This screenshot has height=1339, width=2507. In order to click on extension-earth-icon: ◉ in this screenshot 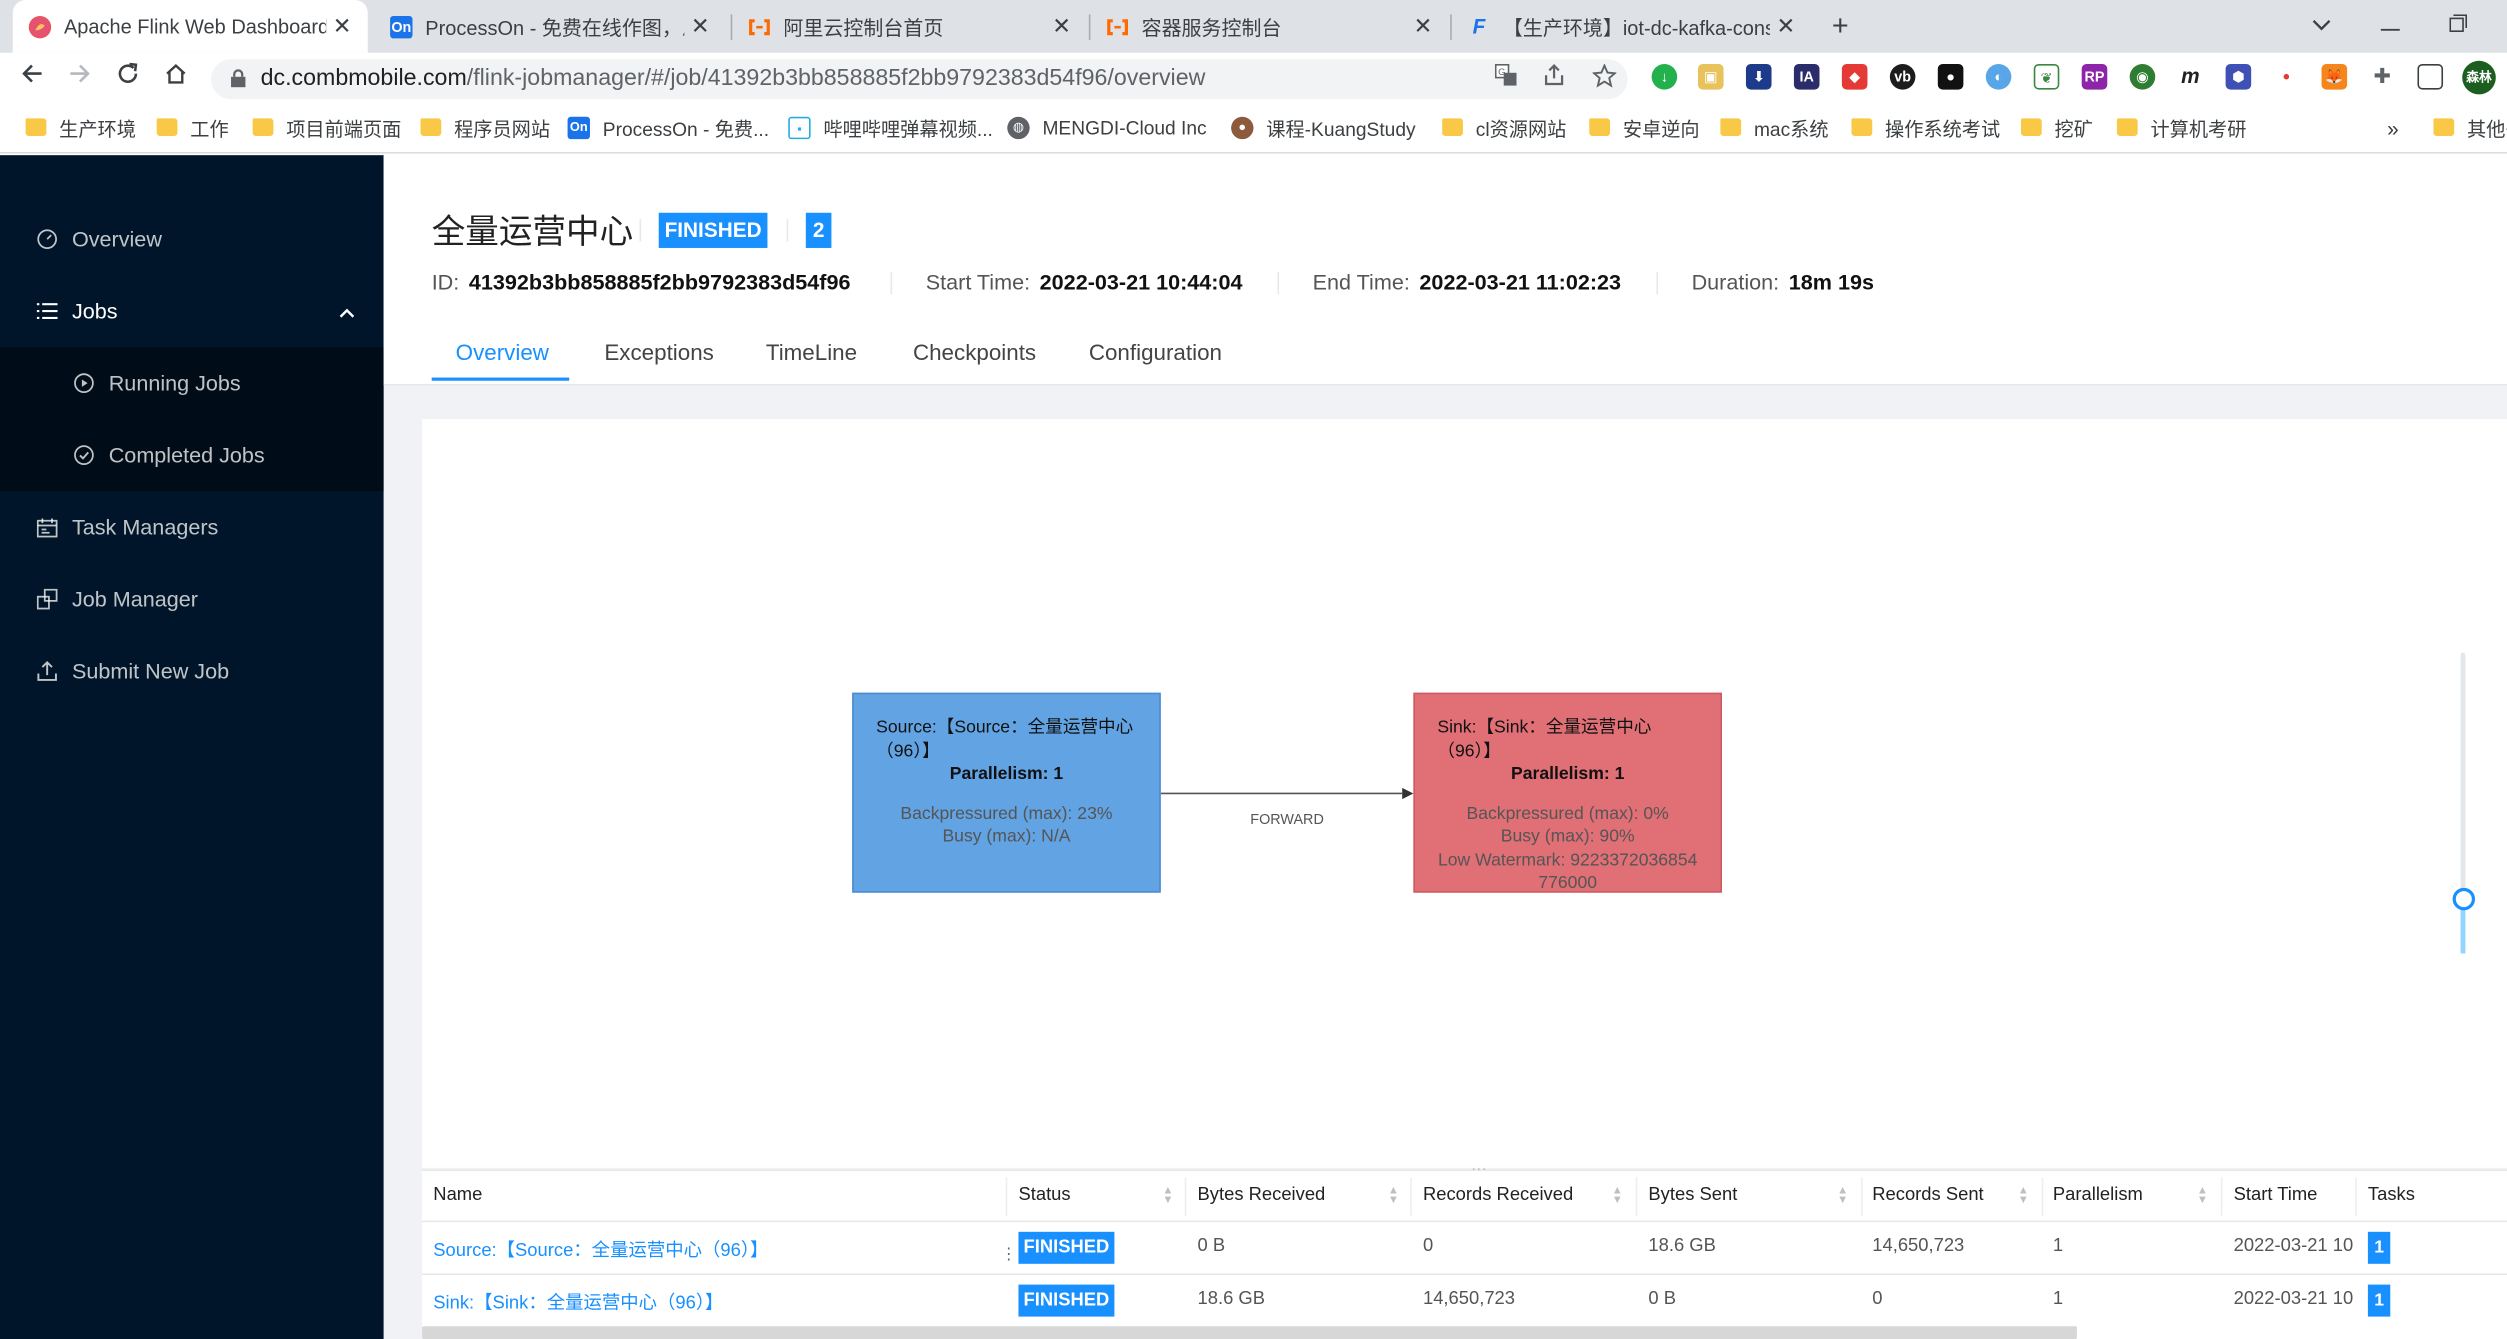, I will do `click(2142, 76)`.